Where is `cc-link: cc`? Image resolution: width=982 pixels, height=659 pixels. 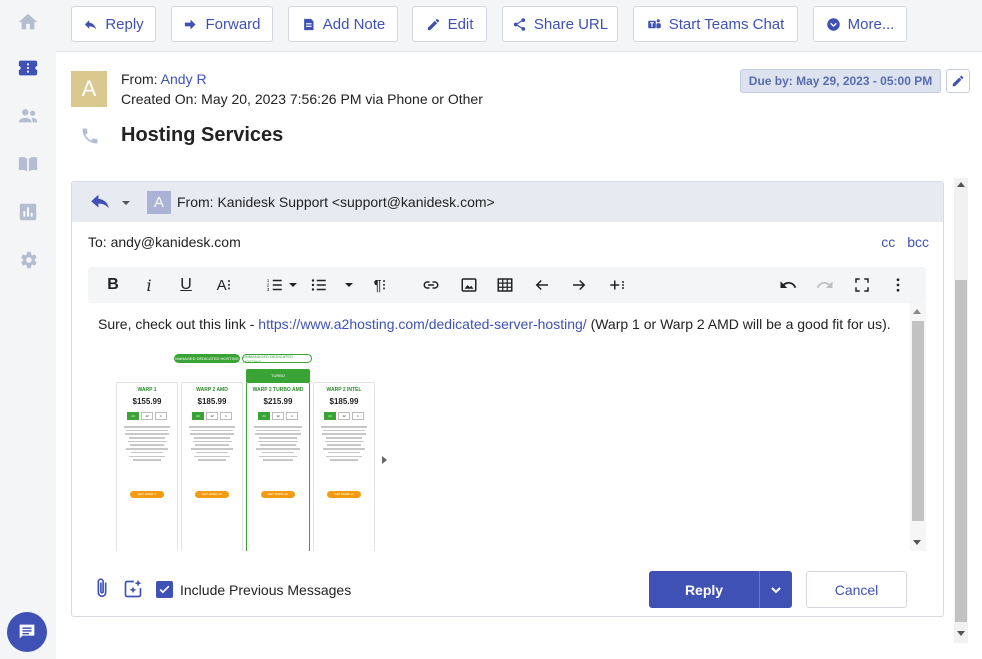 cc-link: cc is located at coordinates (888, 242).